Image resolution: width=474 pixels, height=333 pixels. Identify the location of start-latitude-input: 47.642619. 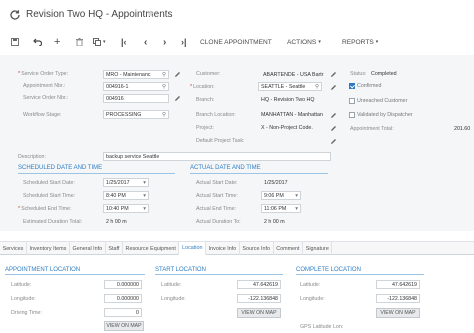
(259, 284).